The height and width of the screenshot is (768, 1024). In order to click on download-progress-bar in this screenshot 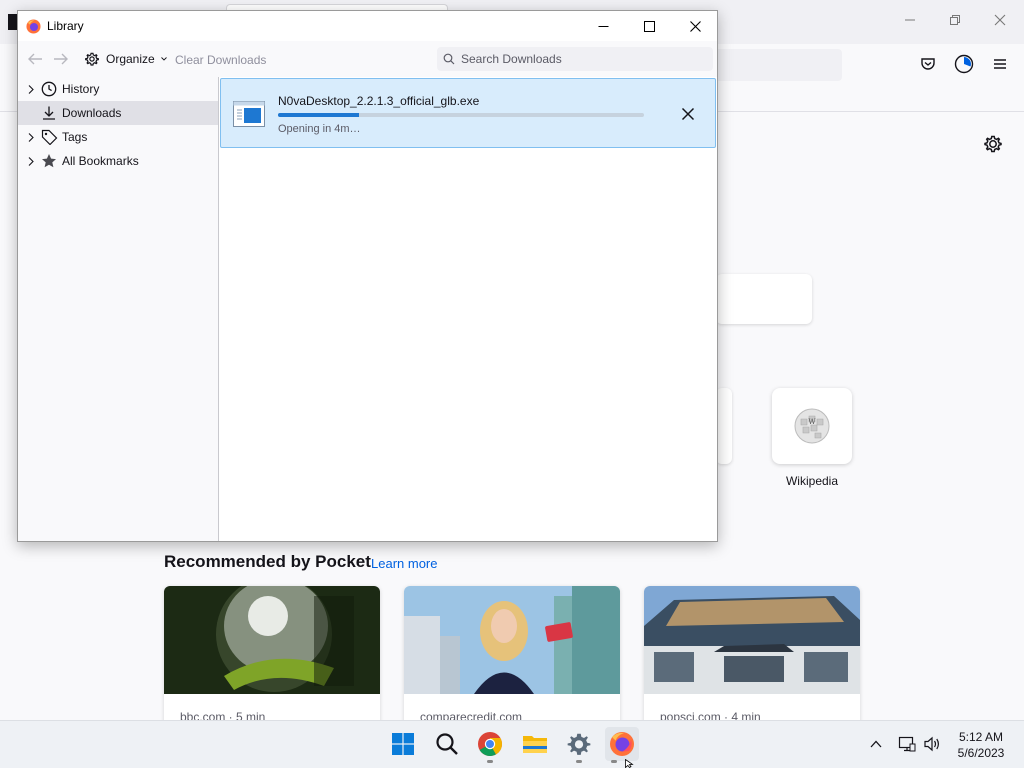, I will do `click(461, 115)`.